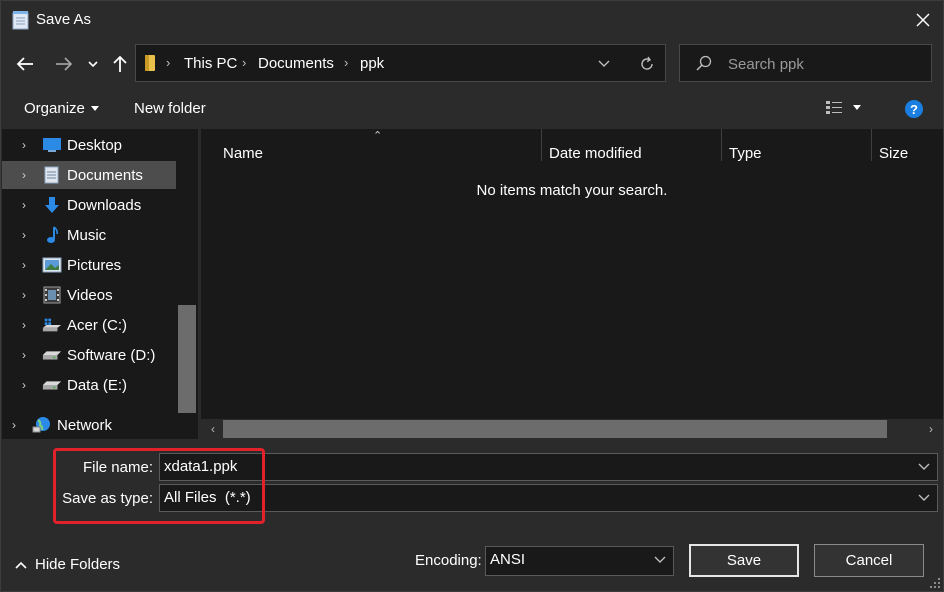 The height and width of the screenshot is (592, 944). What do you see at coordinates (52, 175) in the screenshot?
I see `documents-icon` at bounding box center [52, 175].